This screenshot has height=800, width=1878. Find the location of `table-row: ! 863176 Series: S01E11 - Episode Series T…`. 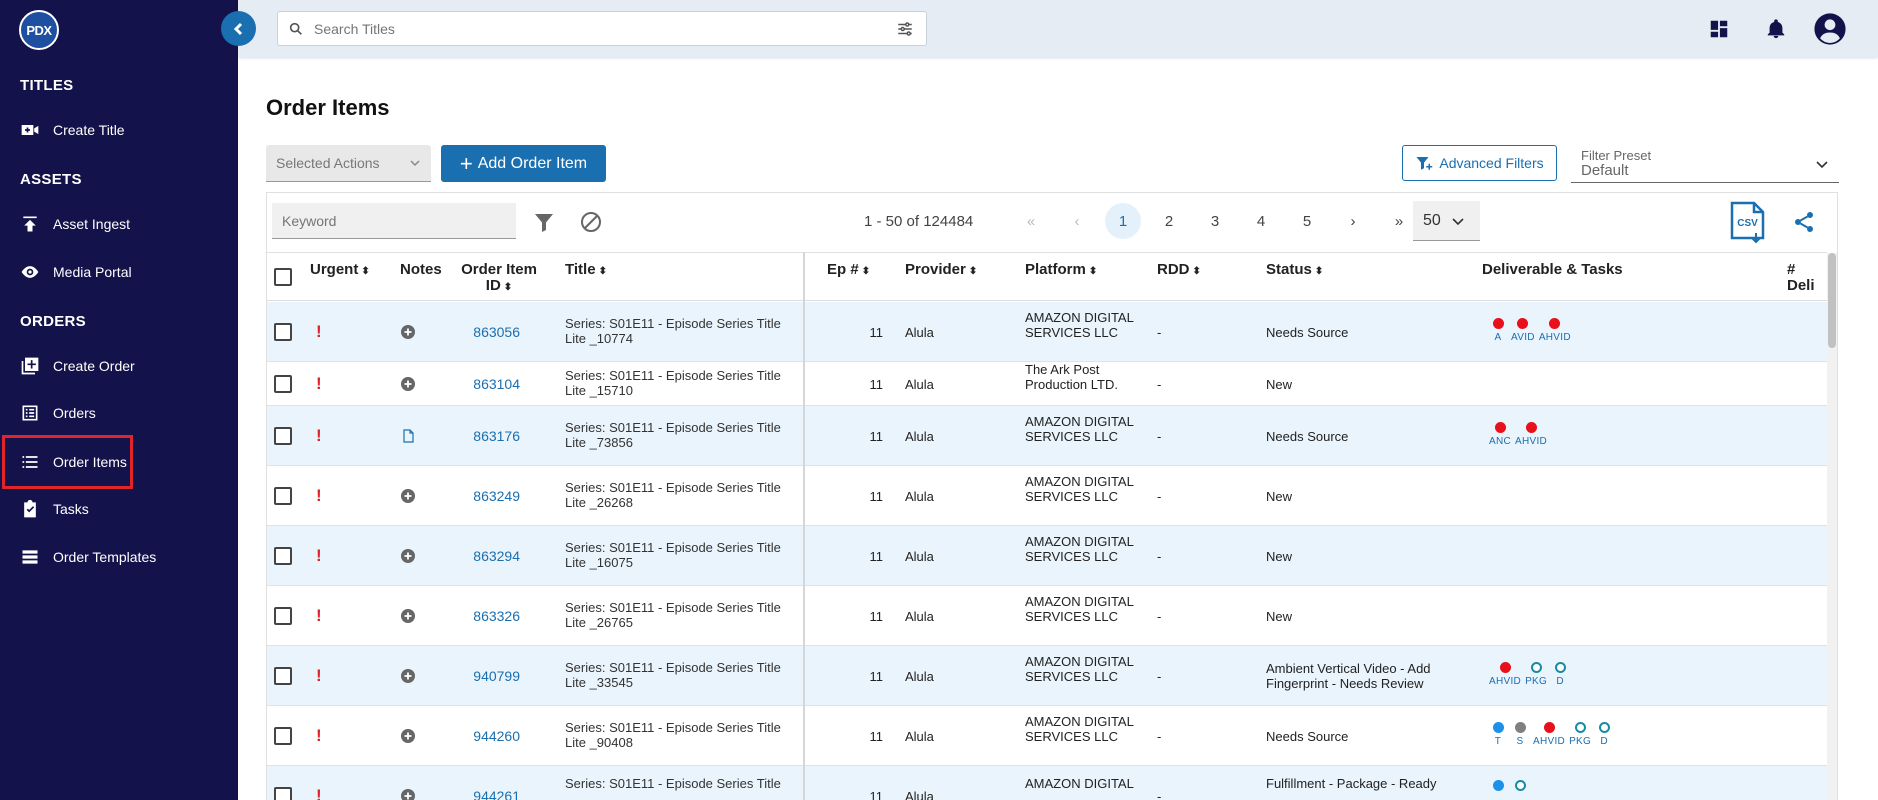

table-row: ! 863176 Series: S01E11 - Episode Series T… is located at coordinates (1047, 436).